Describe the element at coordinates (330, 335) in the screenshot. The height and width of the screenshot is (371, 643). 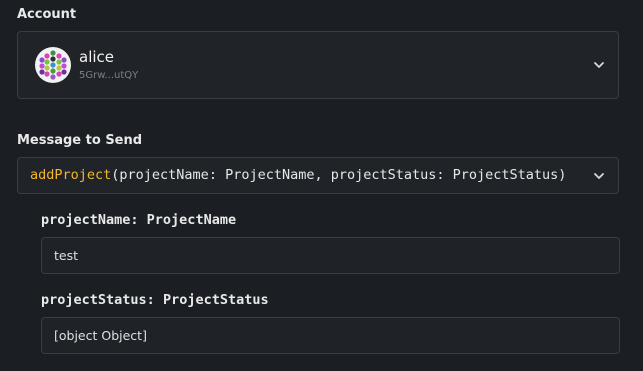
I see `project-status-input: [object Object]` at that location.